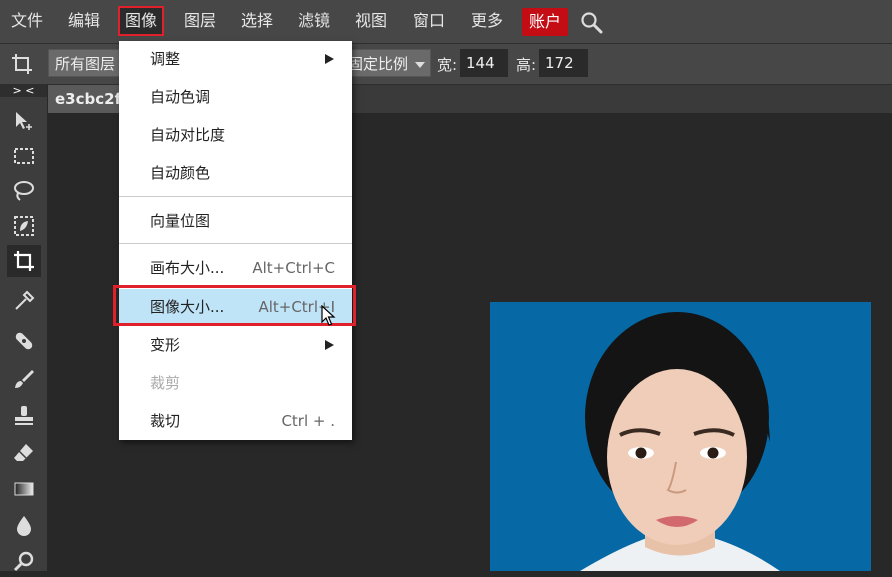  Describe the element at coordinates (84, 21) in the screenshot. I see `menu-edit: 编辑` at that location.